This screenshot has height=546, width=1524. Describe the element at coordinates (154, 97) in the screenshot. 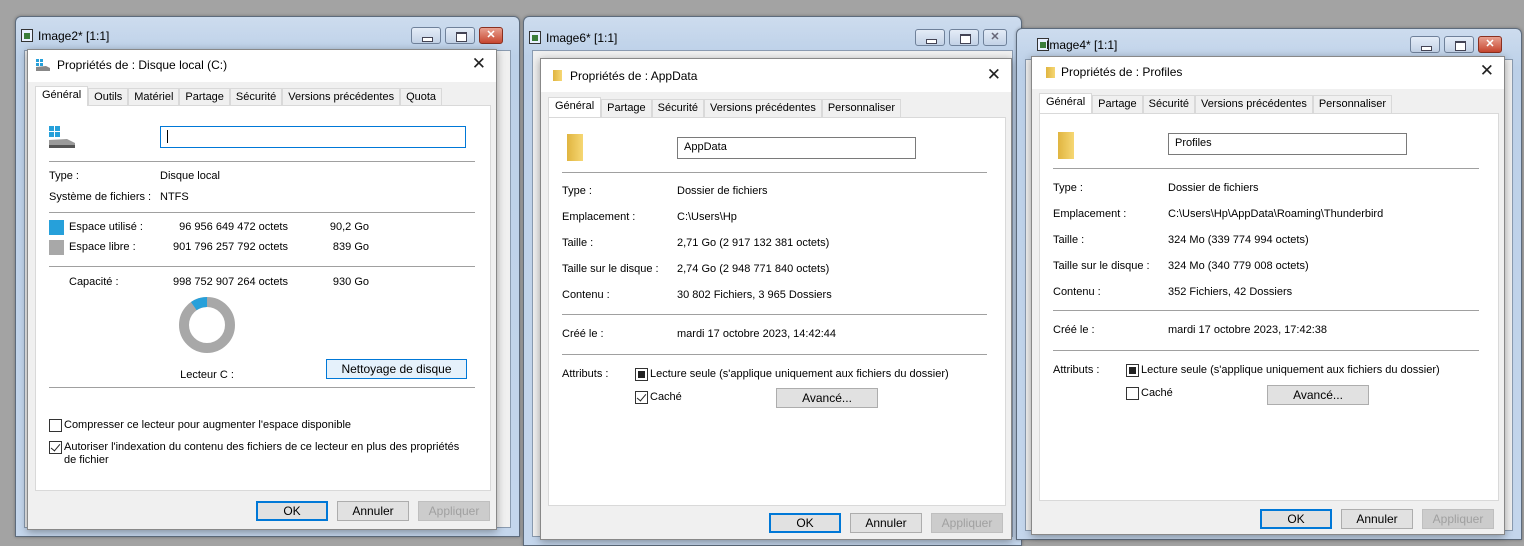

I see `tab-materiel: Matériel` at that location.